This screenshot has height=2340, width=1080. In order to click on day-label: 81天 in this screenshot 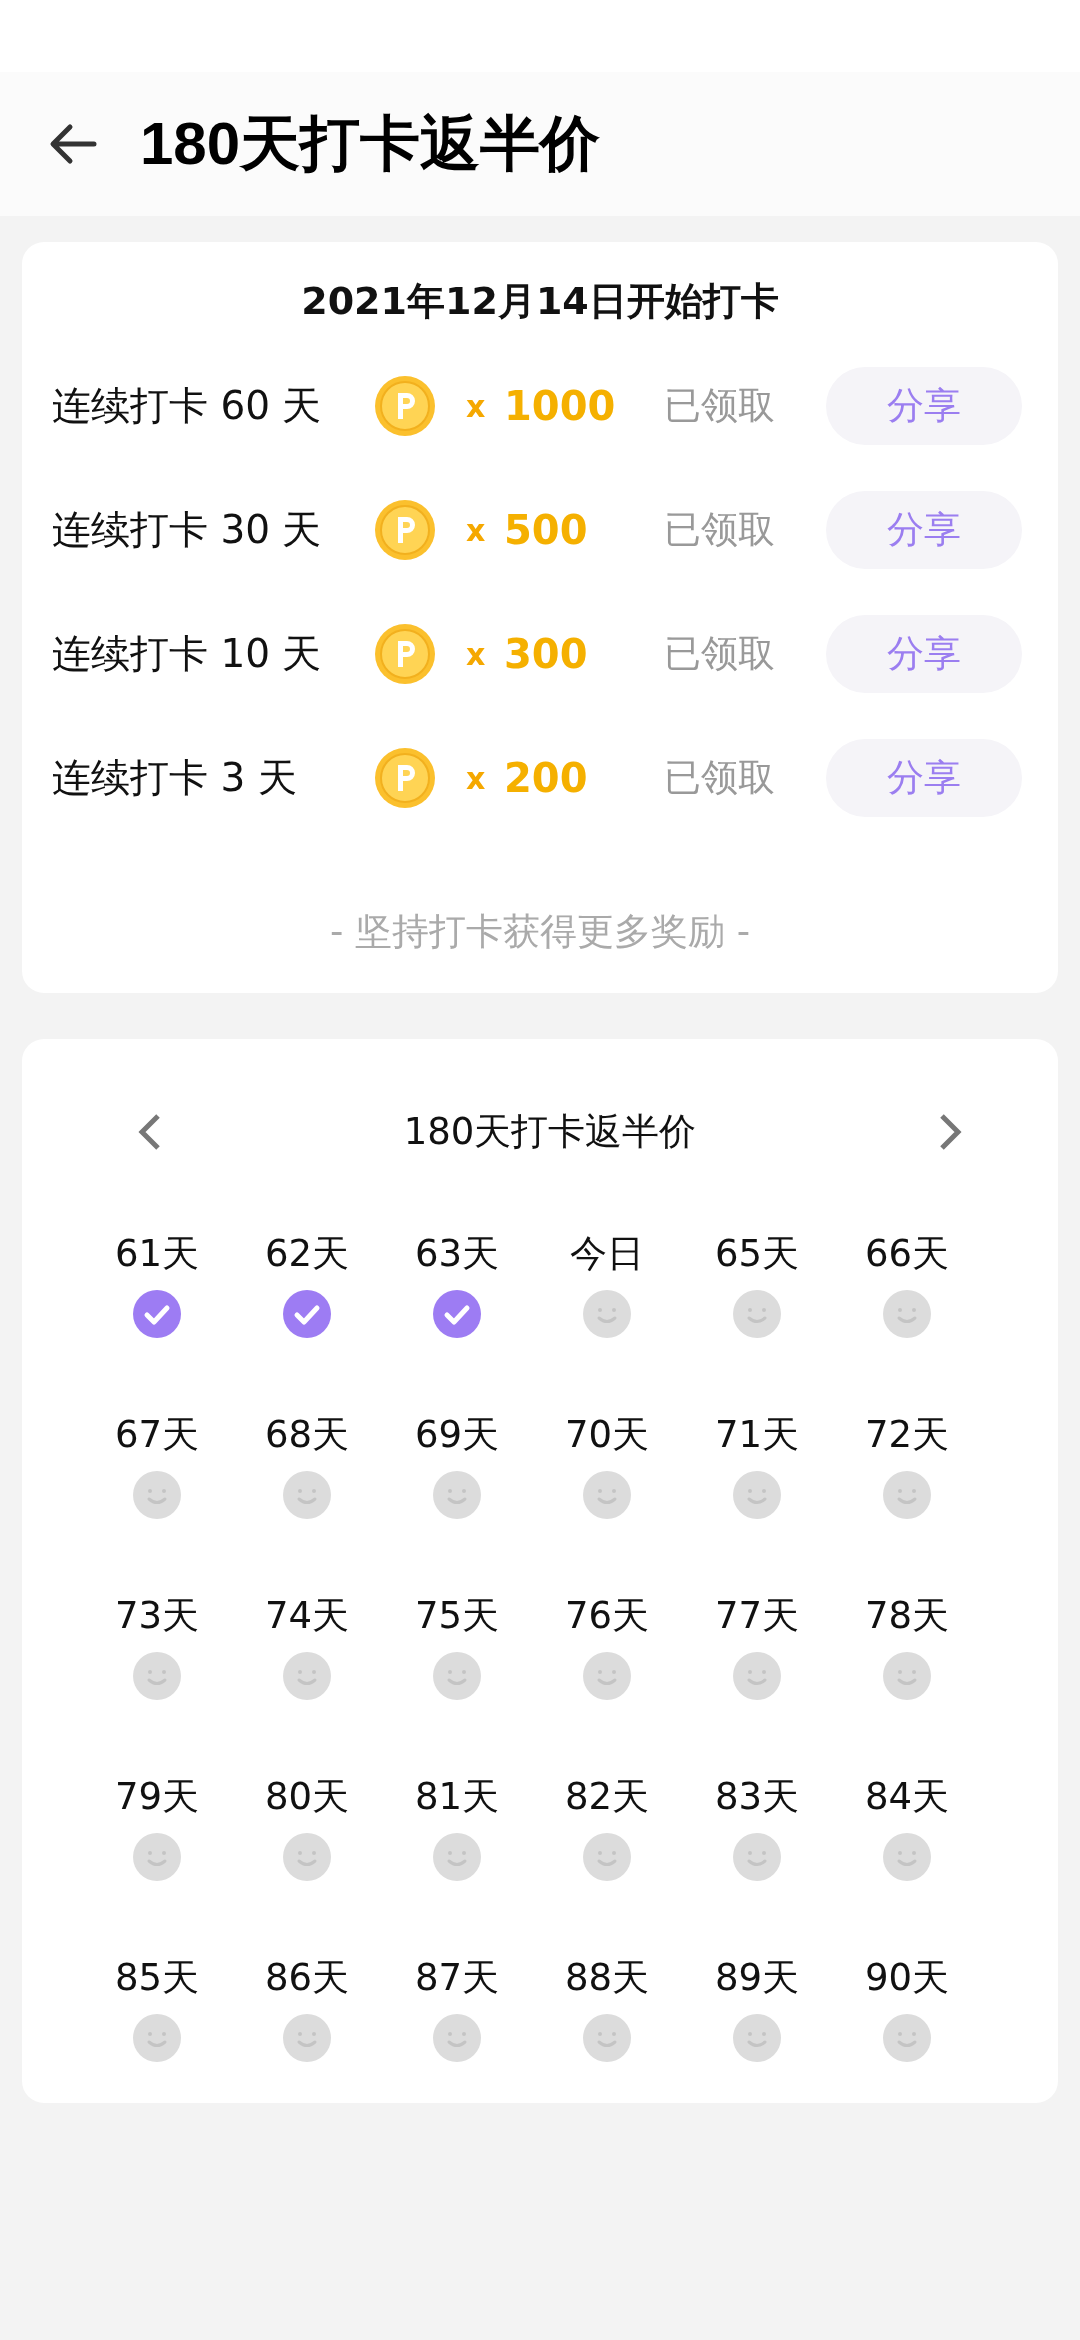, I will do `click(457, 1797)`.